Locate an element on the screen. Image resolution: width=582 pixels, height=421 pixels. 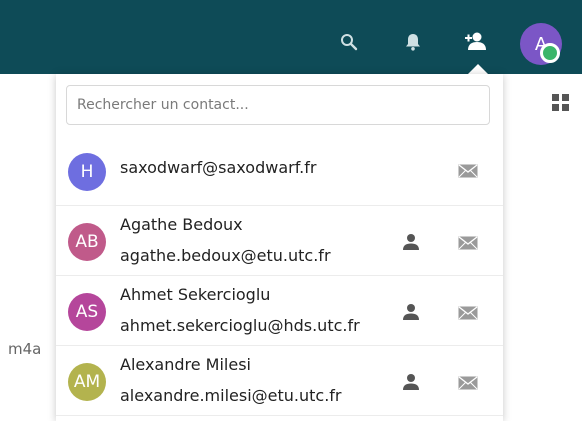
contact-avatar: AM is located at coordinates (87, 382).